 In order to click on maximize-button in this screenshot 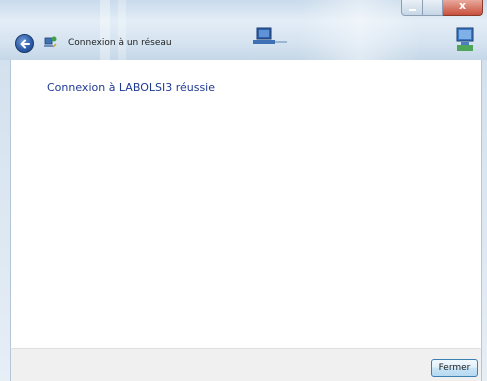, I will do `click(433, 8)`.